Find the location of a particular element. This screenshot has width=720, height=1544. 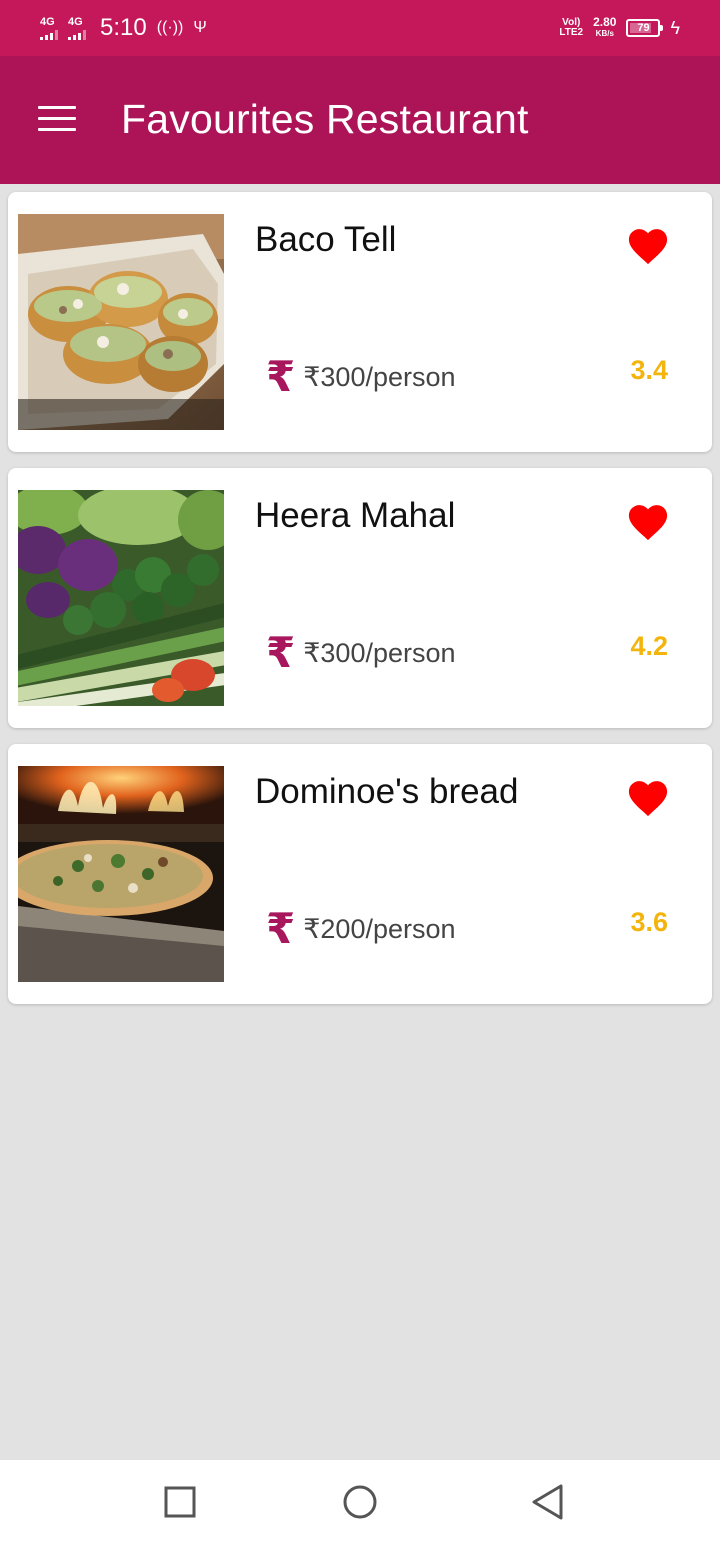

network-speed: 2.80 KB/s is located at coordinates (605, 26).